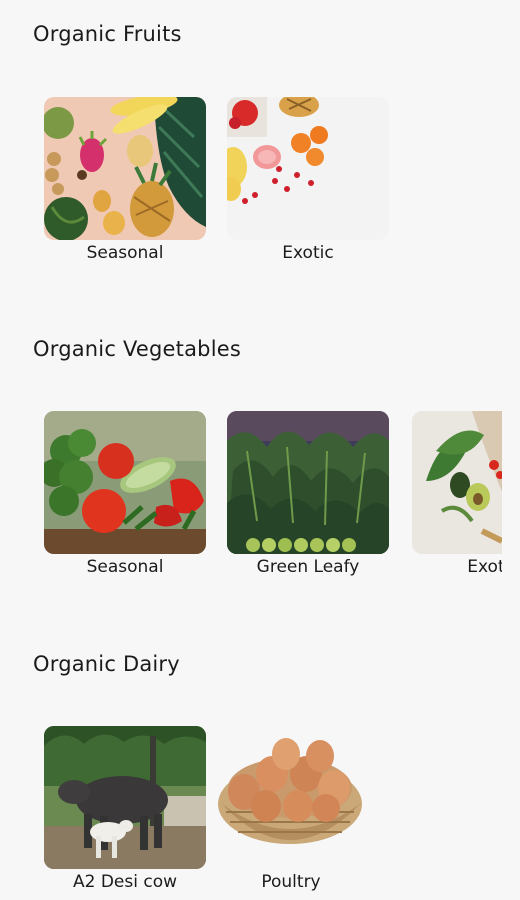  I want to click on seasonal-fruits-image, so click(125, 168).